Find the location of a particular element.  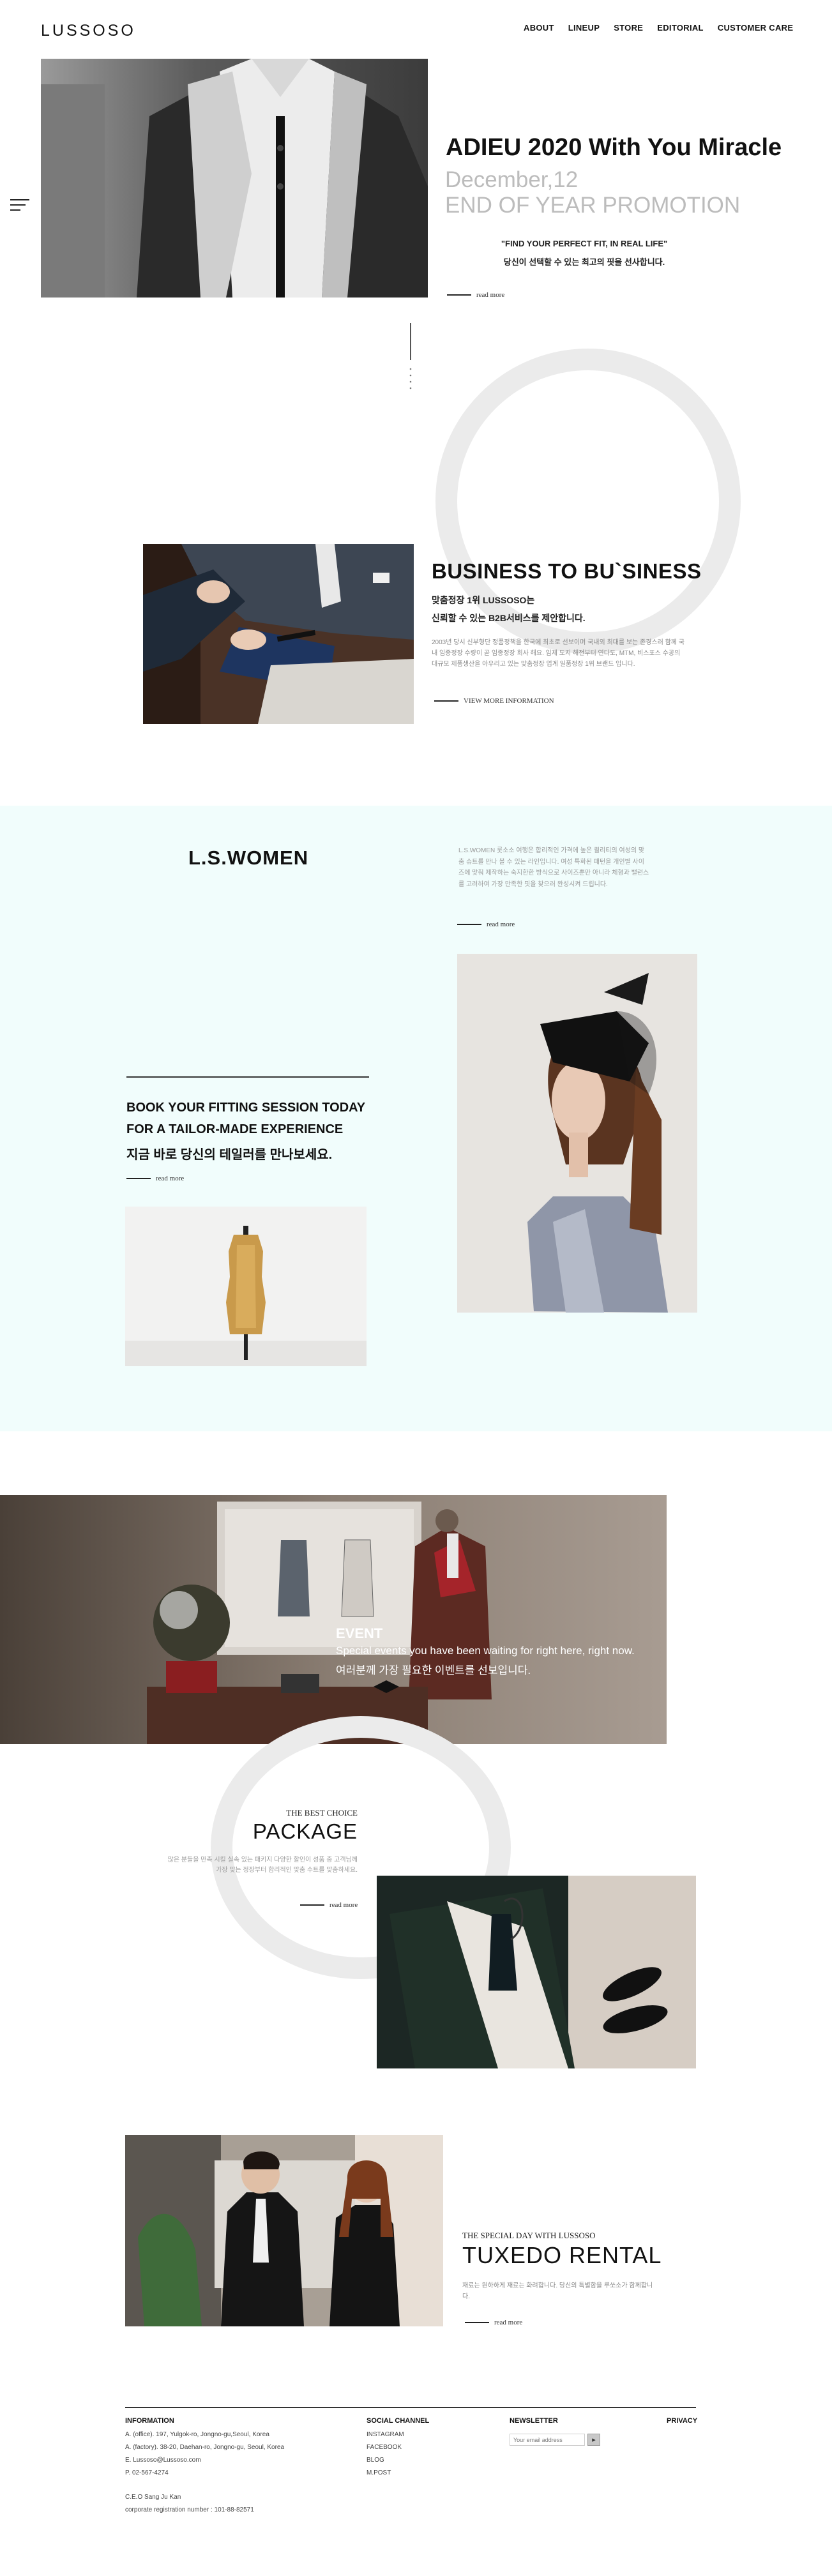

fitting-line-1: BOOK YOUR FITTING SESSION TODAY is located at coordinates (246, 1108).